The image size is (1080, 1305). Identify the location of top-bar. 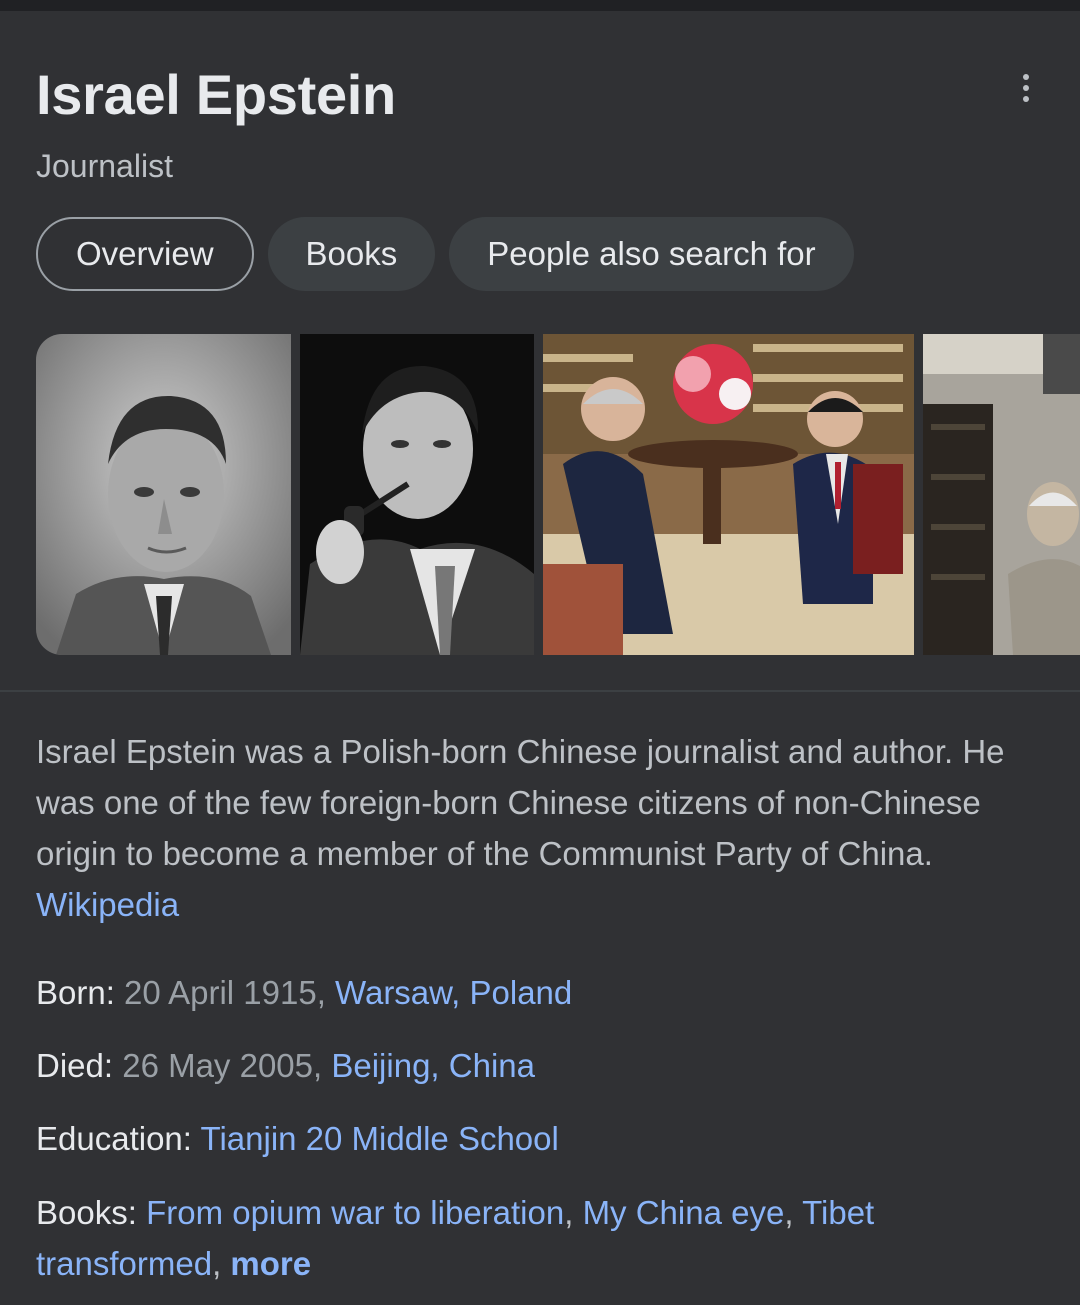
(540, 5).